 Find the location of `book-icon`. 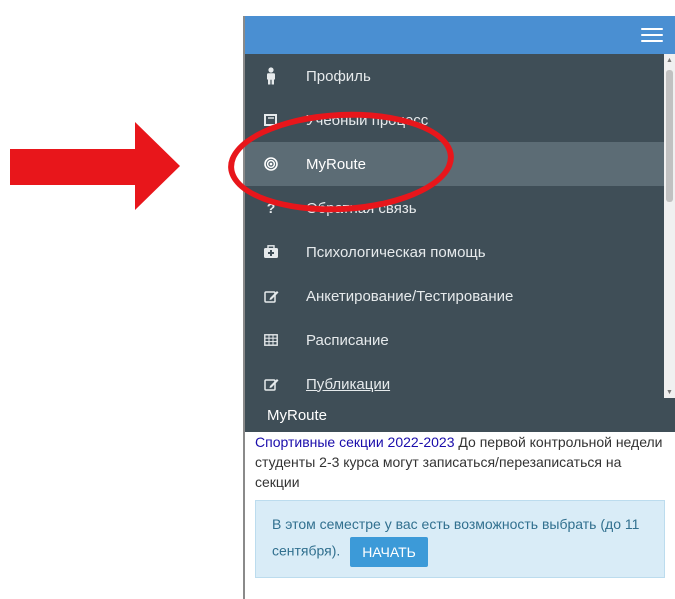

book-icon is located at coordinates (271, 120).